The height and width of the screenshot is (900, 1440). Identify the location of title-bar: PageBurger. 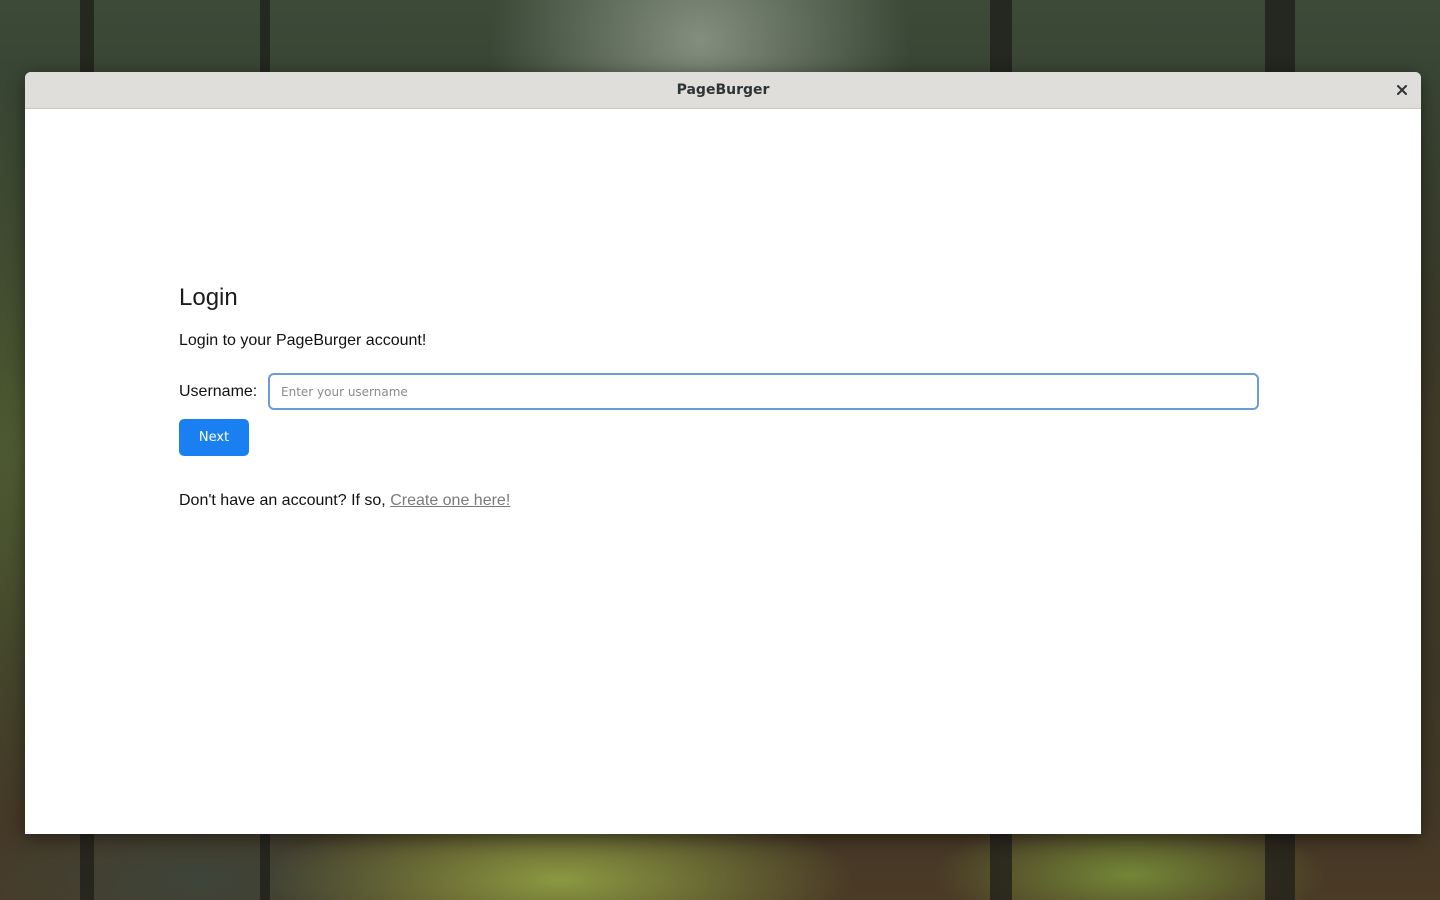
(723, 90).